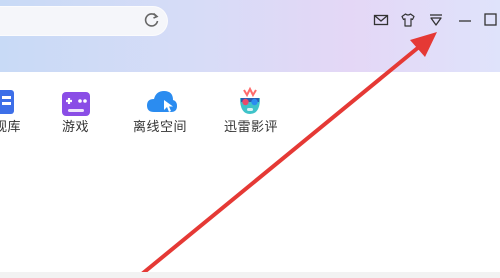  What do you see at coordinates (251, 127) in the screenshot?
I see `tile-label: 迅雷影评` at bounding box center [251, 127].